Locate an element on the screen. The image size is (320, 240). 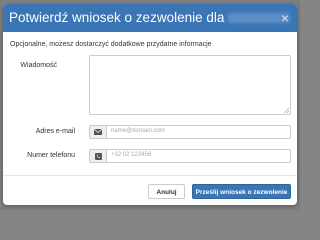
close-icon: × is located at coordinates (285, 18).